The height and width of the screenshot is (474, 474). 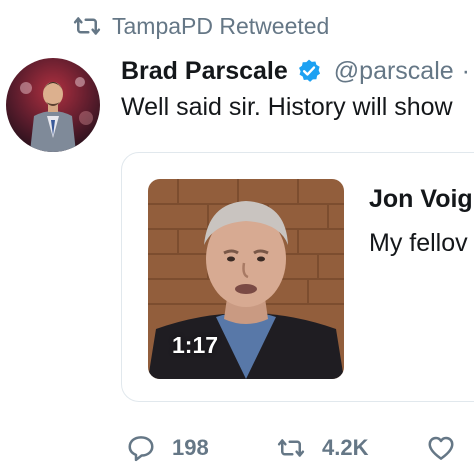 What do you see at coordinates (418, 243) in the screenshot?
I see `quoted-tweet-text: My fellov` at bounding box center [418, 243].